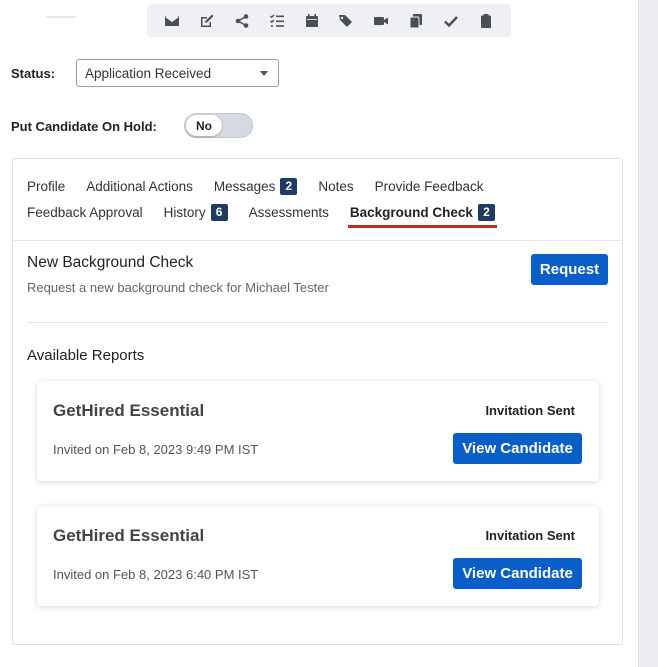  Describe the element at coordinates (329, 20) in the screenshot. I see `action-toolbar` at that location.